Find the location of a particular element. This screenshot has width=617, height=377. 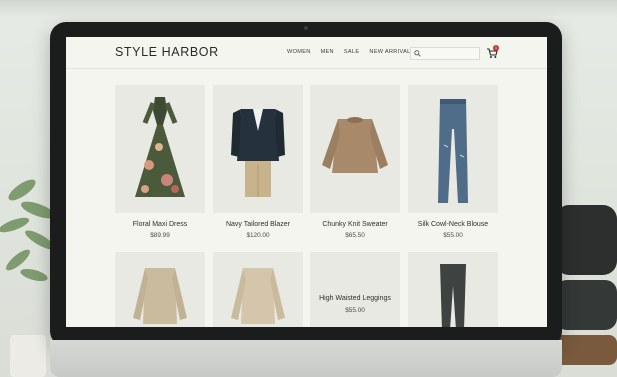

search-box is located at coordinates (445, 53).